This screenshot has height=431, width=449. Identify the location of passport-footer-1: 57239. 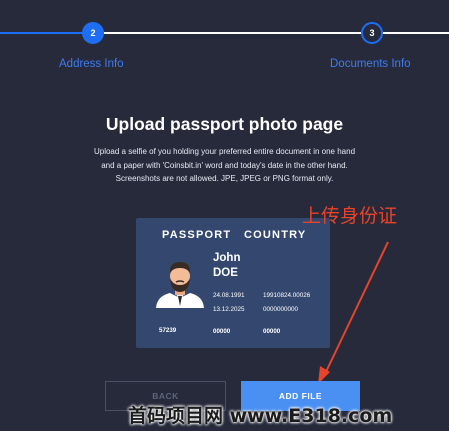
(168, 330).